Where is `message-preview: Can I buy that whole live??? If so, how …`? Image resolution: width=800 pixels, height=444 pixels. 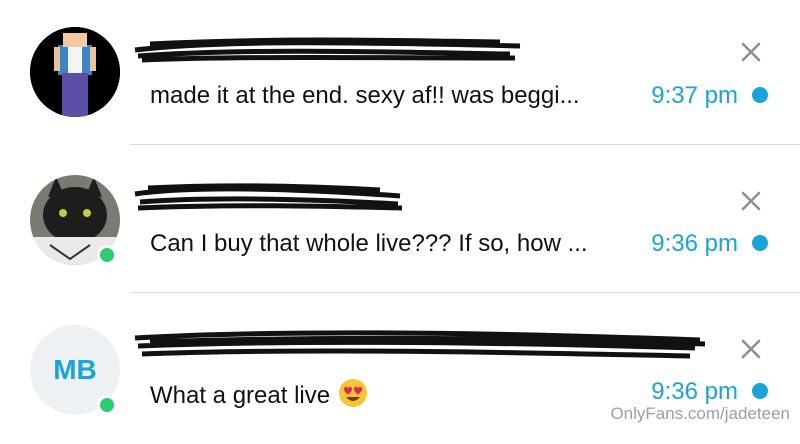
message-preview: Can I buy that whole live??? If so, how … is located at coordinates (369, 243).